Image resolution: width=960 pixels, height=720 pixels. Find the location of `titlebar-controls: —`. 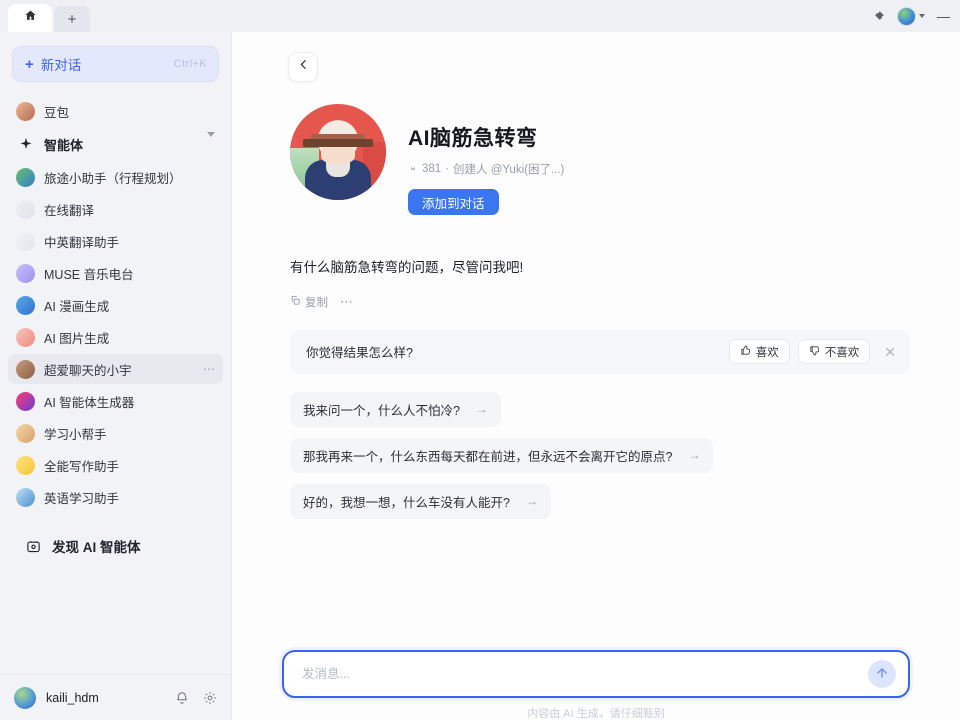

titlebar-controls: — is located at coordinates (911, 16).